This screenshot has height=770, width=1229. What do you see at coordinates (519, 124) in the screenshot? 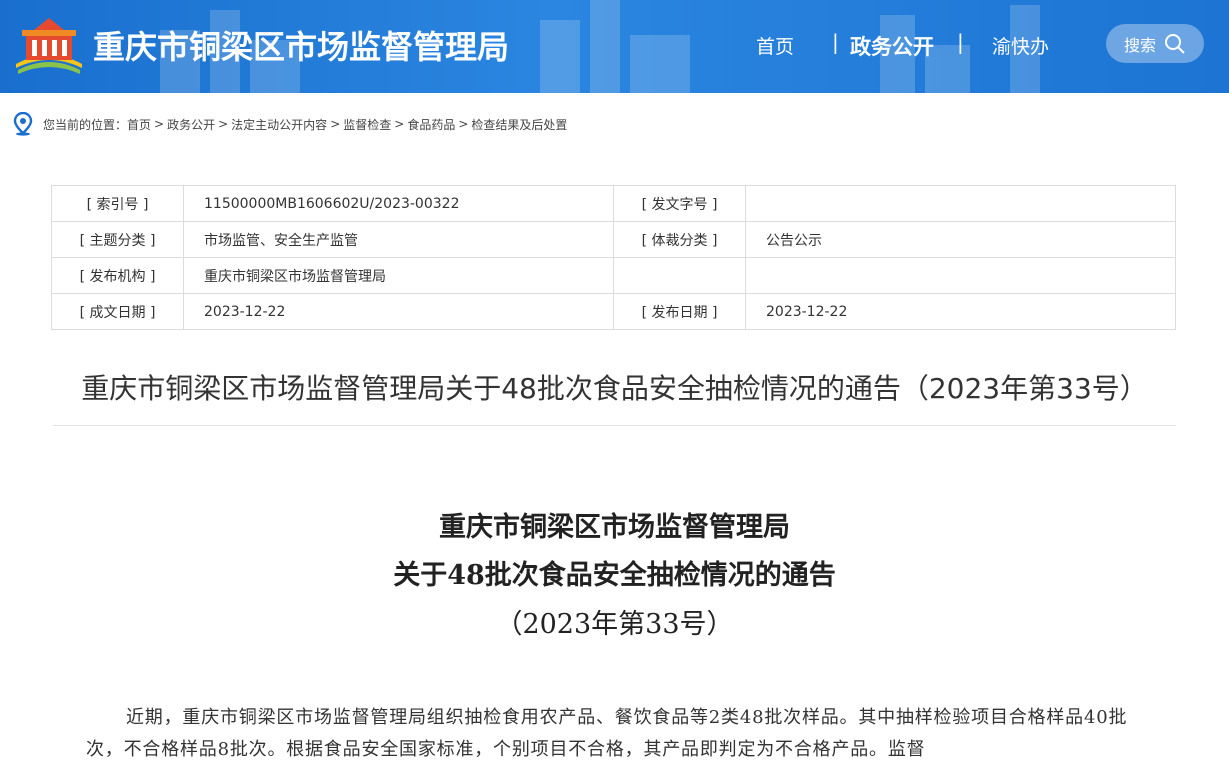
I see `breadcrumb-inspection-results: 检查结果及后处置` at bounding box center [519, 124].